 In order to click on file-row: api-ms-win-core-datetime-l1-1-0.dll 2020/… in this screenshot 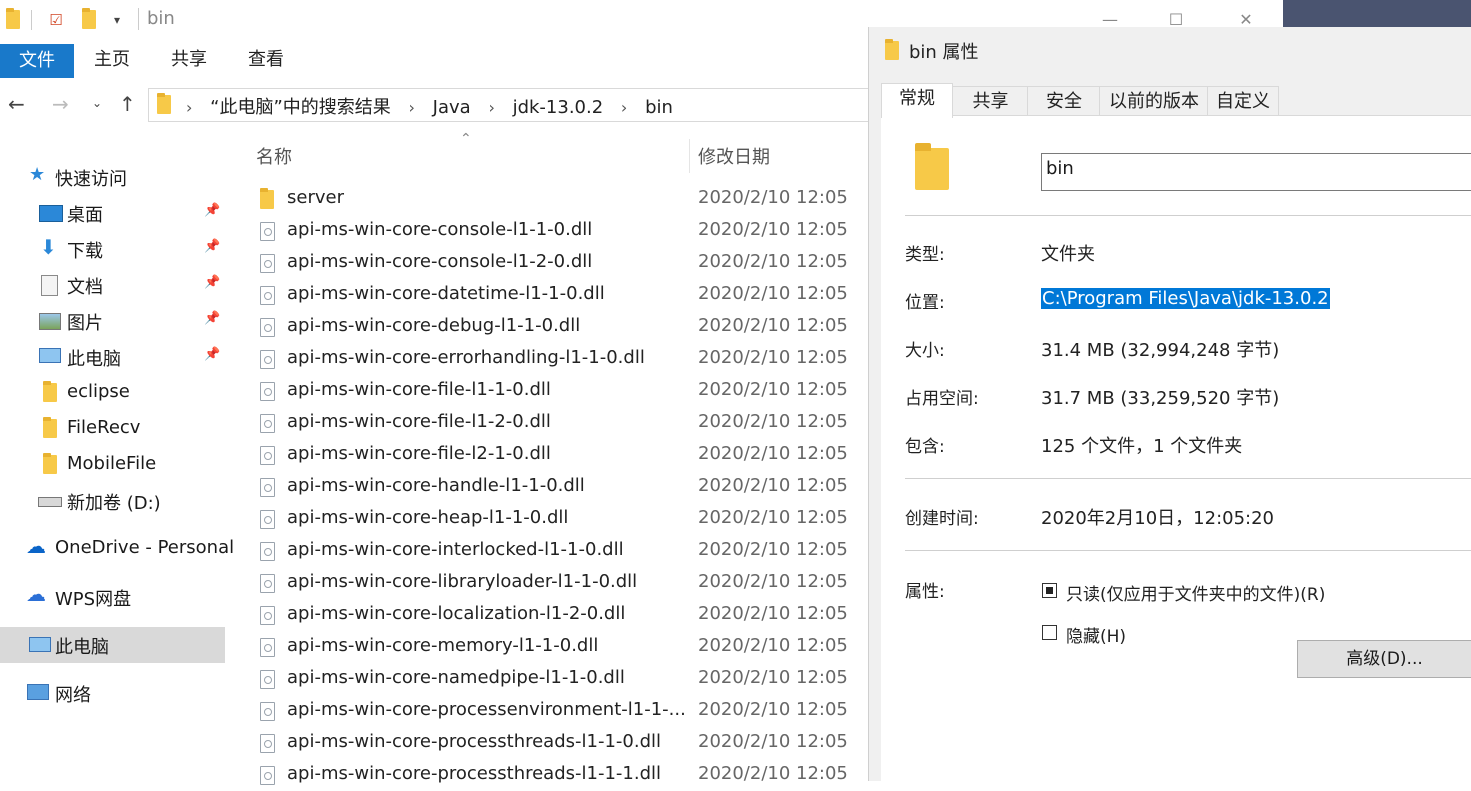, I will do `click(548, 295)`.